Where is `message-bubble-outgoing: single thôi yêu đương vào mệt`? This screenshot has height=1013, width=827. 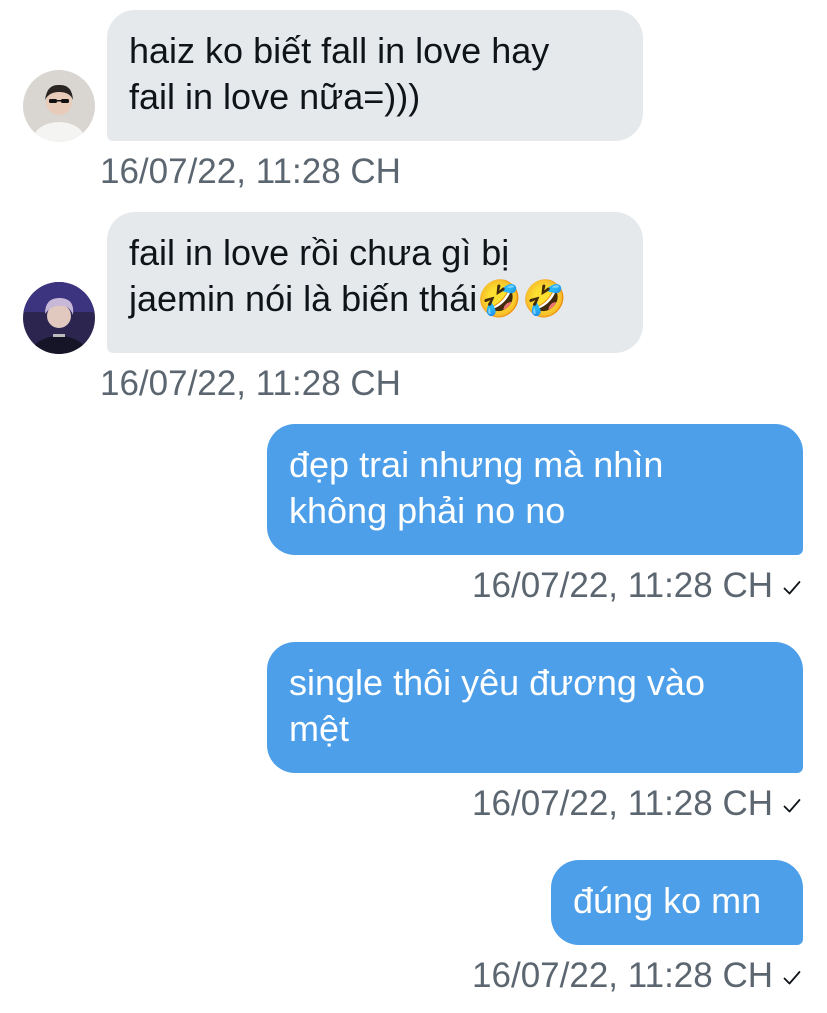
message-bubble-outgoing: single thôi yêu đương vào mệt is located at coordinates (535, 707).